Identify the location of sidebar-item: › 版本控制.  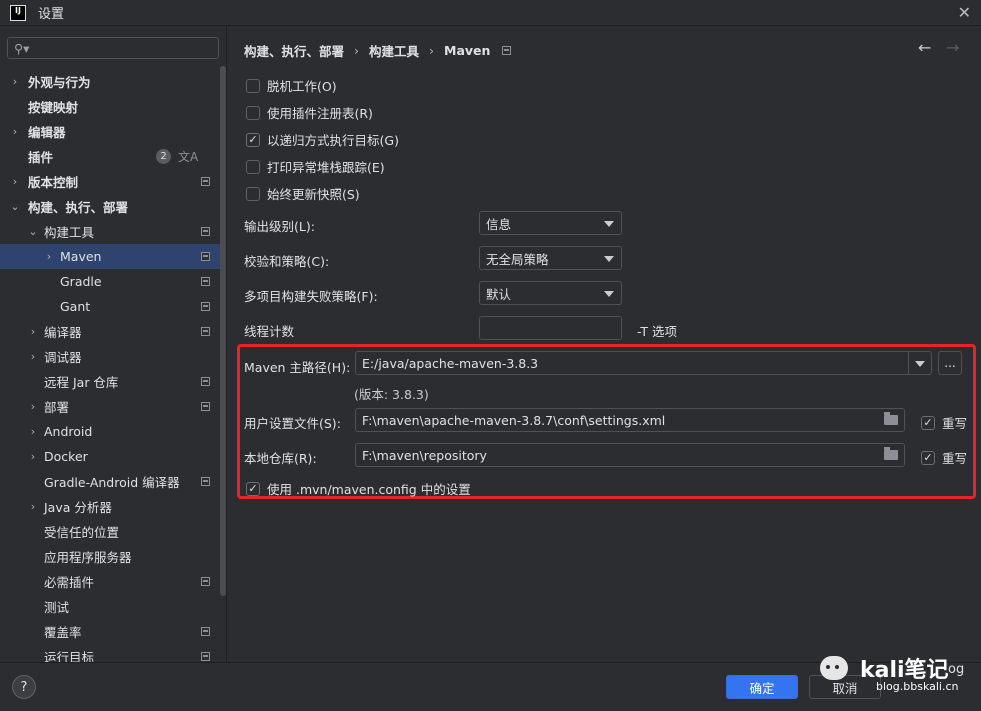
(113, 181).